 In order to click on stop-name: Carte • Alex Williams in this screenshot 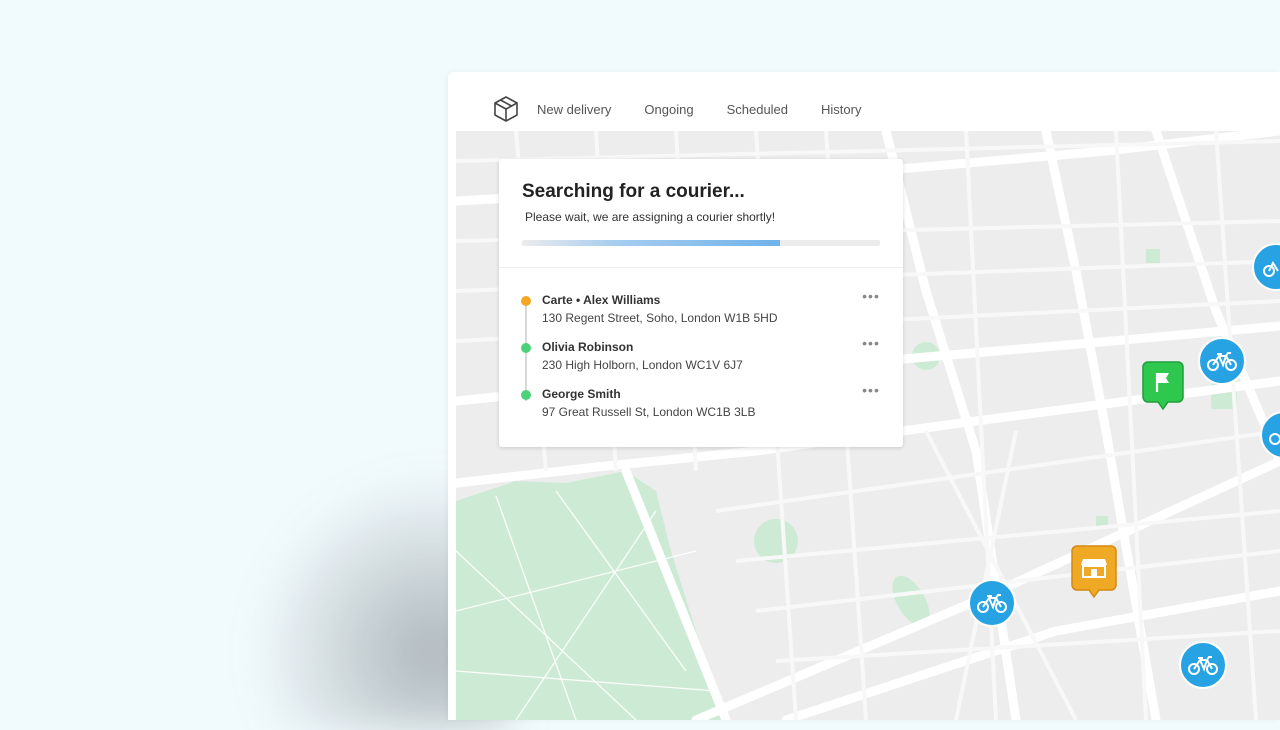, I will do `click(601, 300)`.